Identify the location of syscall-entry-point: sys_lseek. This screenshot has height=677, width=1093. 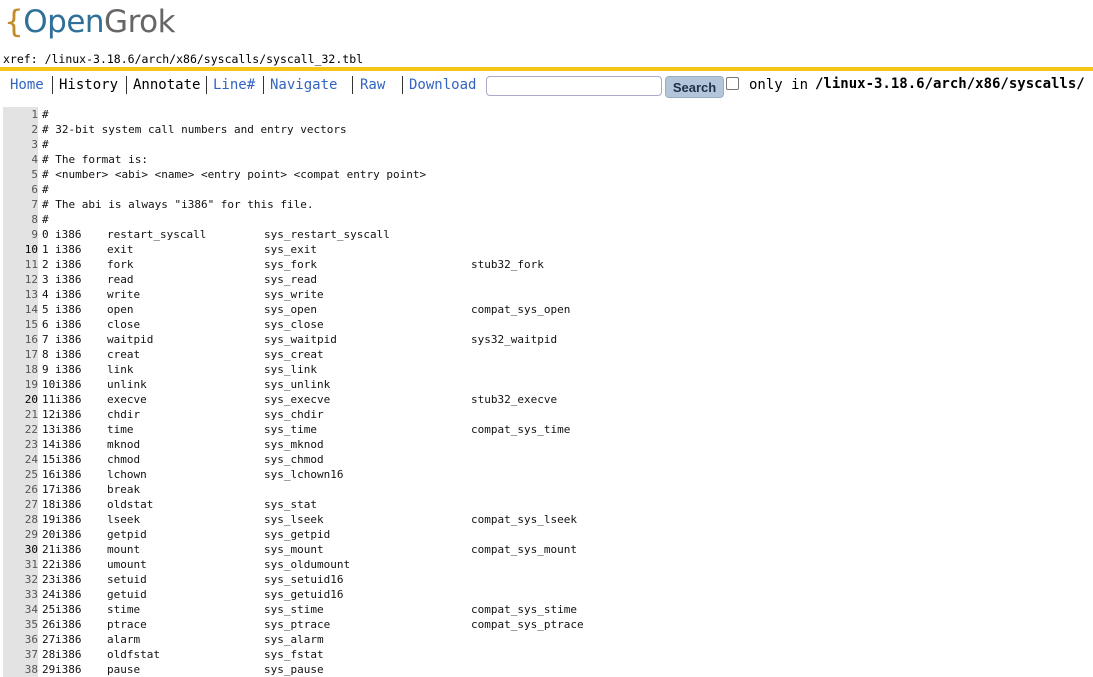
(294, 519).